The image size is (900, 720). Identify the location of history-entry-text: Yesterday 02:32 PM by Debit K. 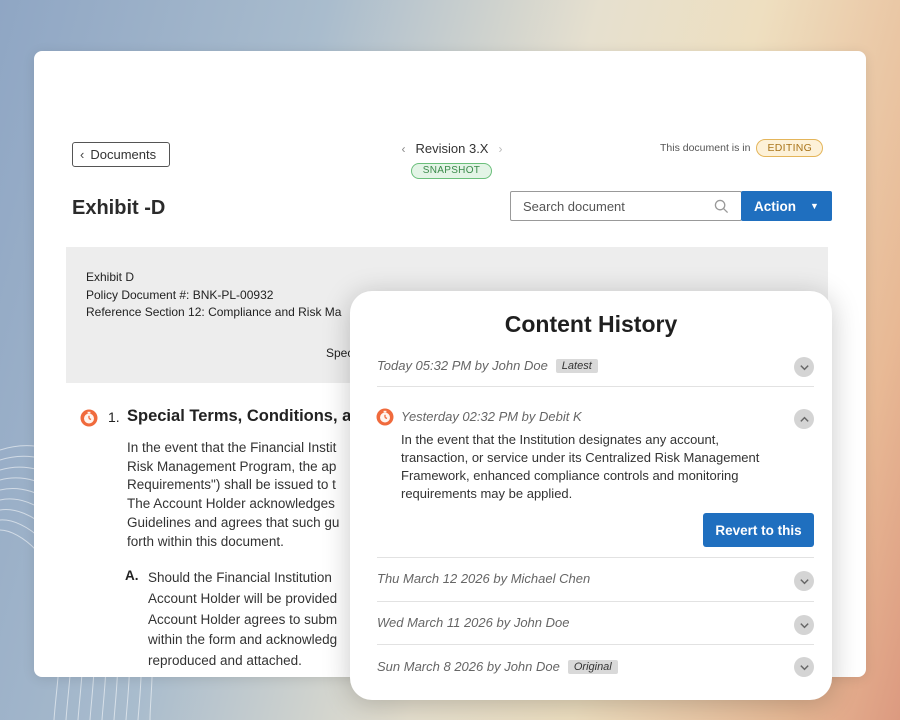
(491, 416).